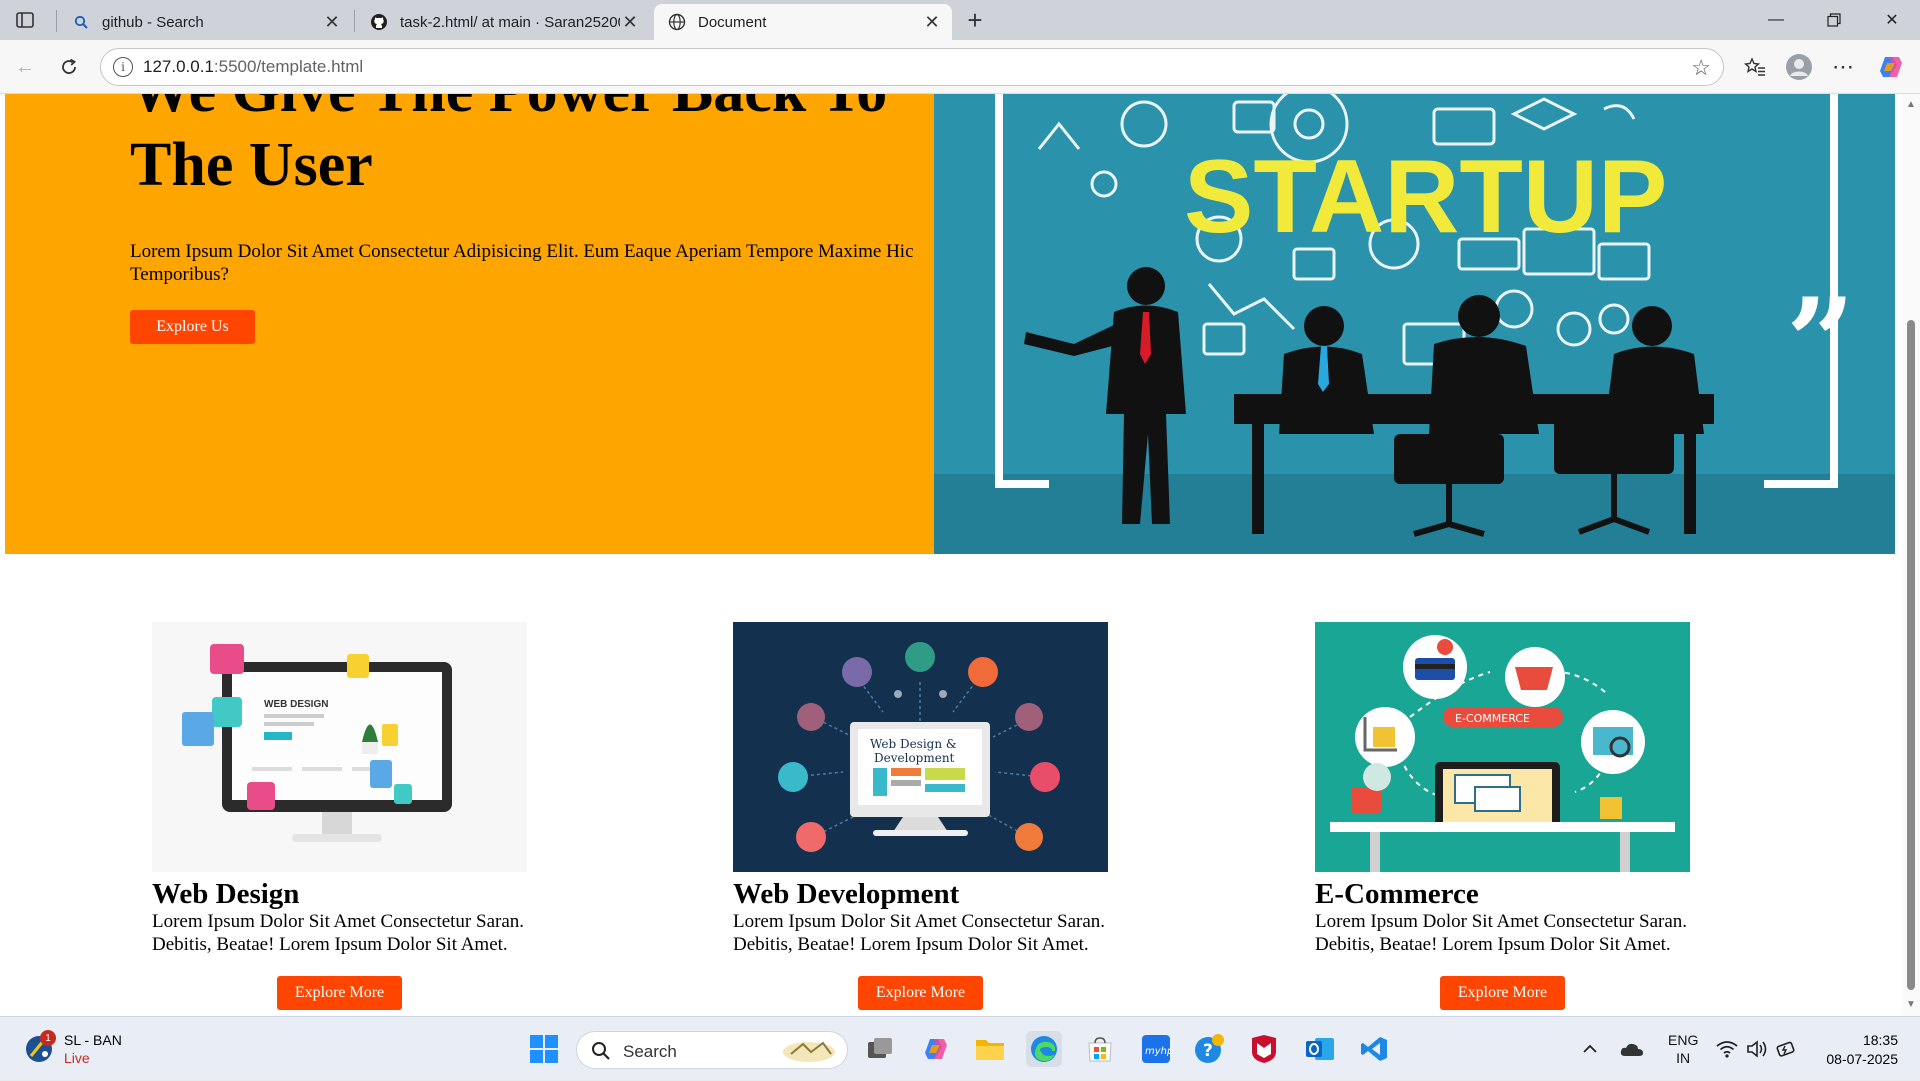 Image resolution: width=1920 pixels, height=1081 pixels. Describe the element at coordinates (508, 146) in the screenshot. I see `hero-title: We Give The Power Back To The User` at that location.